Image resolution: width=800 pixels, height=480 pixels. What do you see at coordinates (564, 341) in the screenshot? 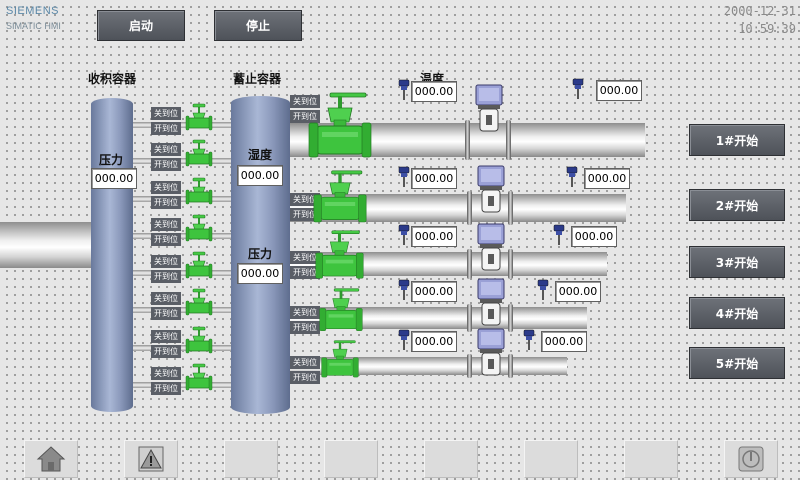
I see `line-5-pressure-value: 000.00` at bounding box center [564, 341].